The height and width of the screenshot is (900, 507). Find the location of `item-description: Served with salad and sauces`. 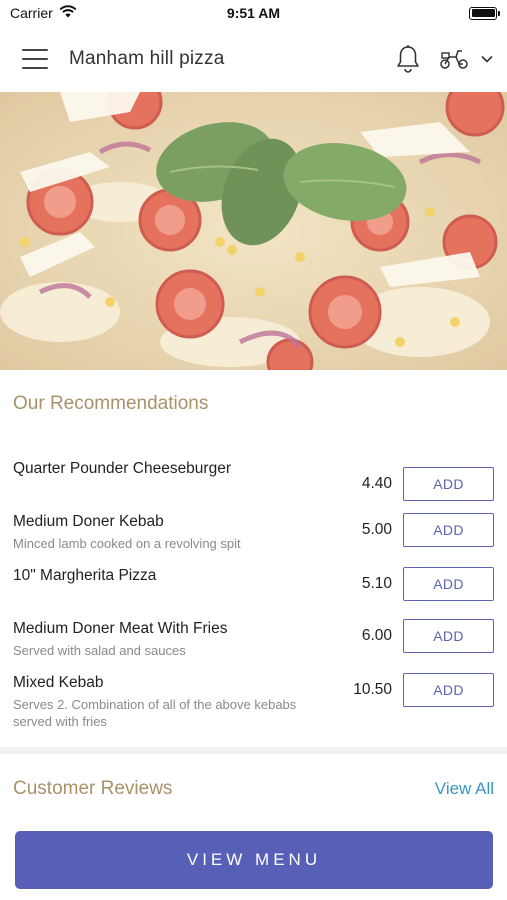

item-description: Served with salad and sauces is located at coordinates (99, 650).